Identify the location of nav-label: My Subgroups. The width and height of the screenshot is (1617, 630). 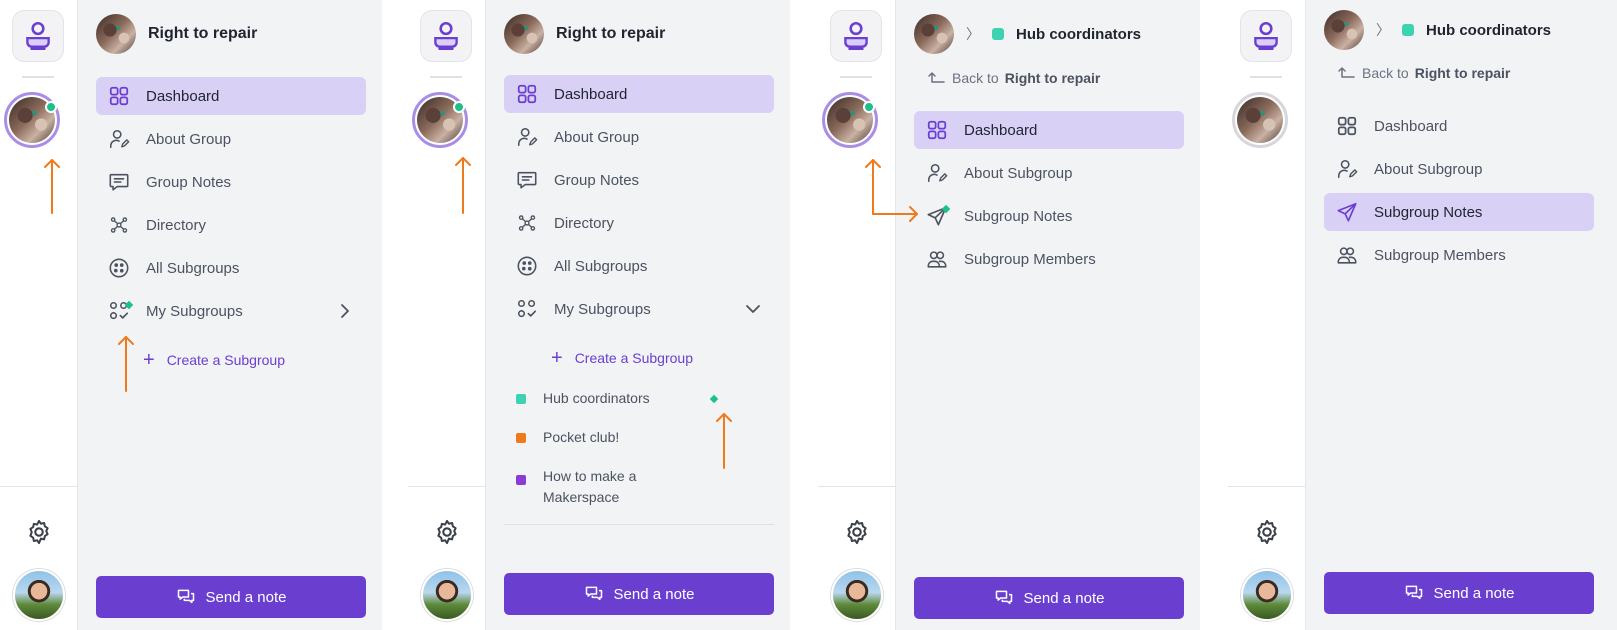
(194, 311).